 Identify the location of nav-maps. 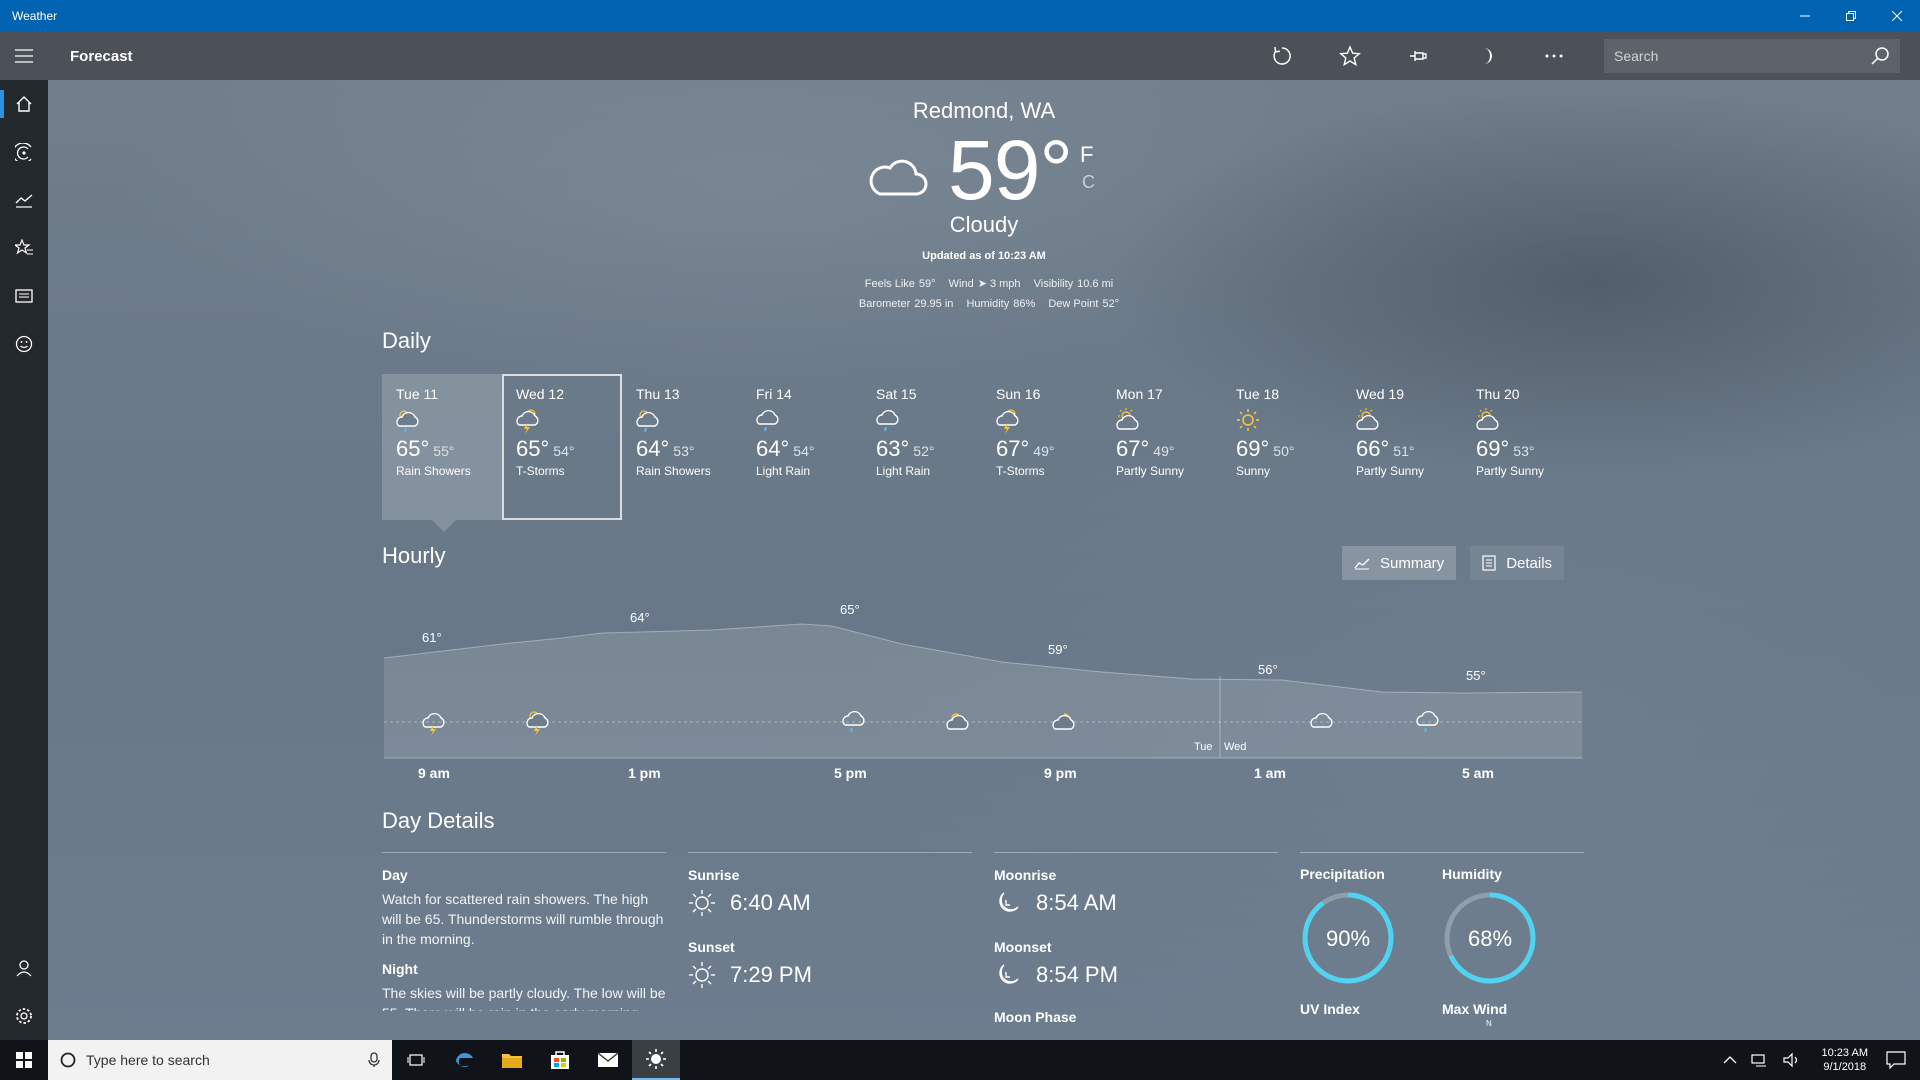
(24, 152).